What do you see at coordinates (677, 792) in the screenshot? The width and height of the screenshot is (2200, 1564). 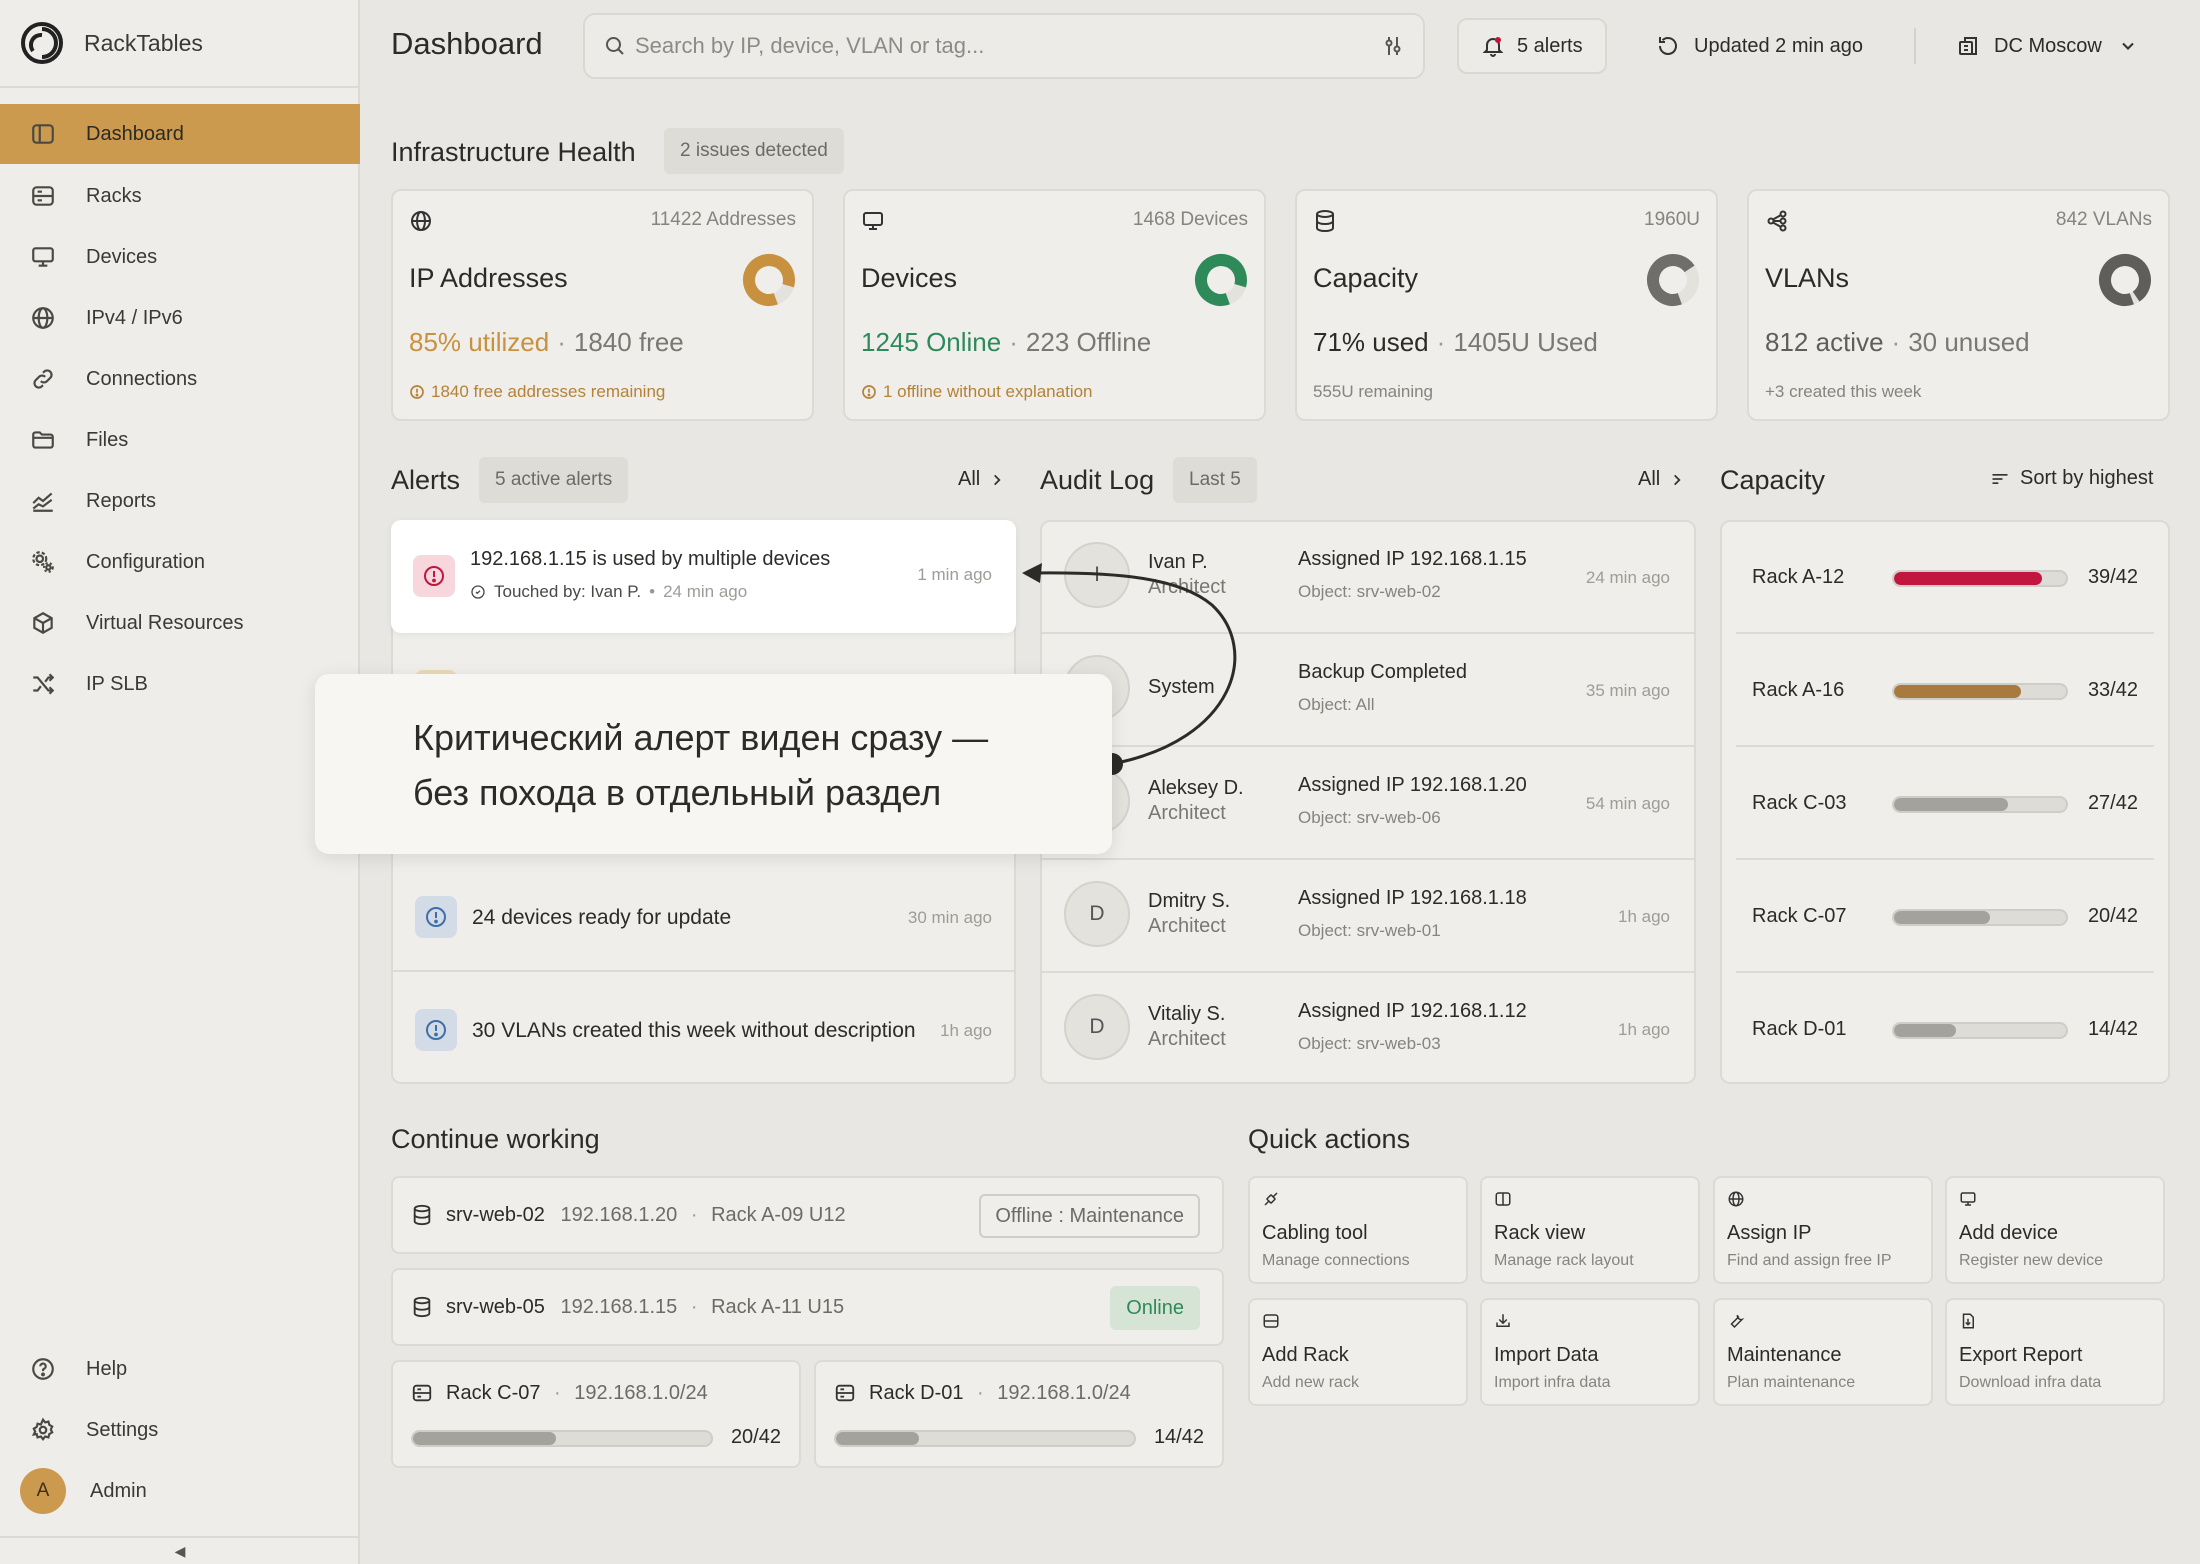 I see `callout-line-2: без похода в отдельный раздел` at bounding box center [677, 792].